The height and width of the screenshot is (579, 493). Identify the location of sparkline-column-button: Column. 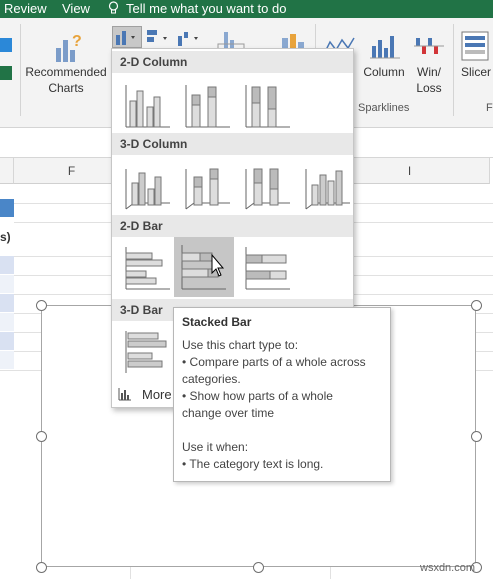
(384, 72).